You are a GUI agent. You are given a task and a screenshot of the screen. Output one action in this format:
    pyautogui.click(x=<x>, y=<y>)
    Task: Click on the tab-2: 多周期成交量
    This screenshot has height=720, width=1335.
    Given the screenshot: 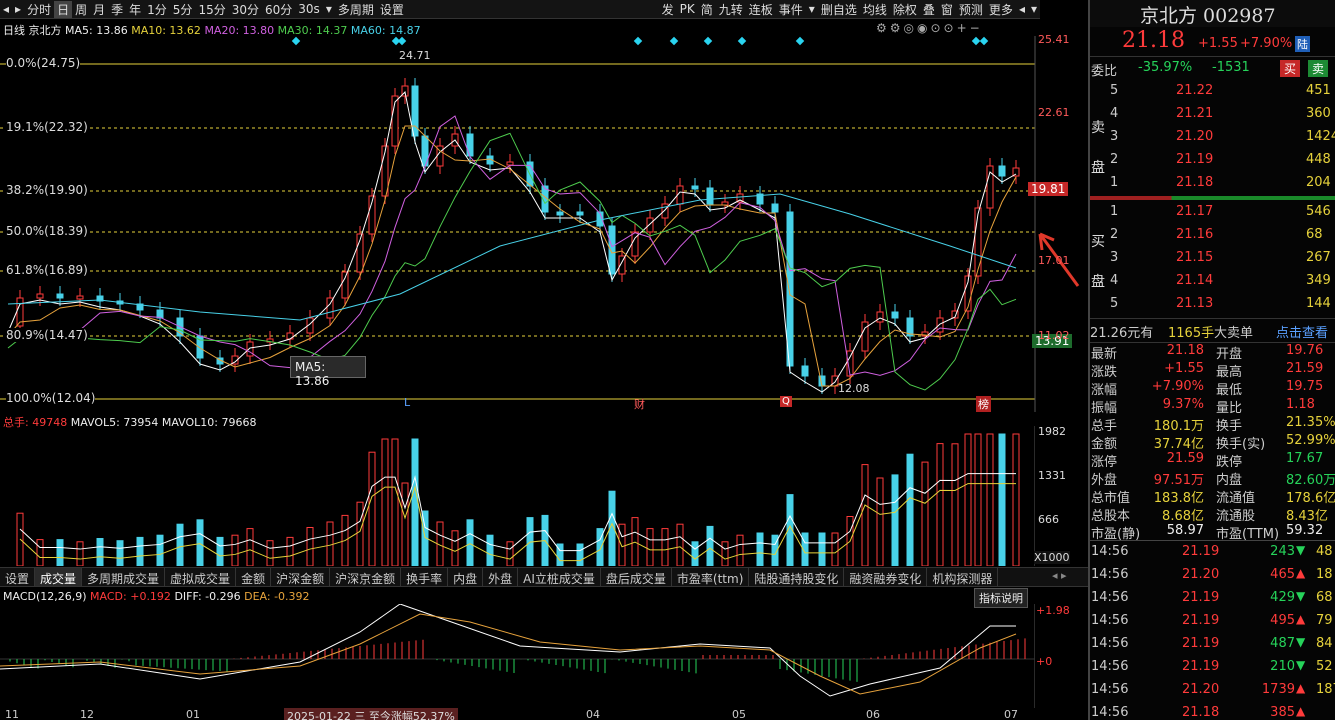 What is the action you would take?
    pyautogui.click(x=124, y=577)
    